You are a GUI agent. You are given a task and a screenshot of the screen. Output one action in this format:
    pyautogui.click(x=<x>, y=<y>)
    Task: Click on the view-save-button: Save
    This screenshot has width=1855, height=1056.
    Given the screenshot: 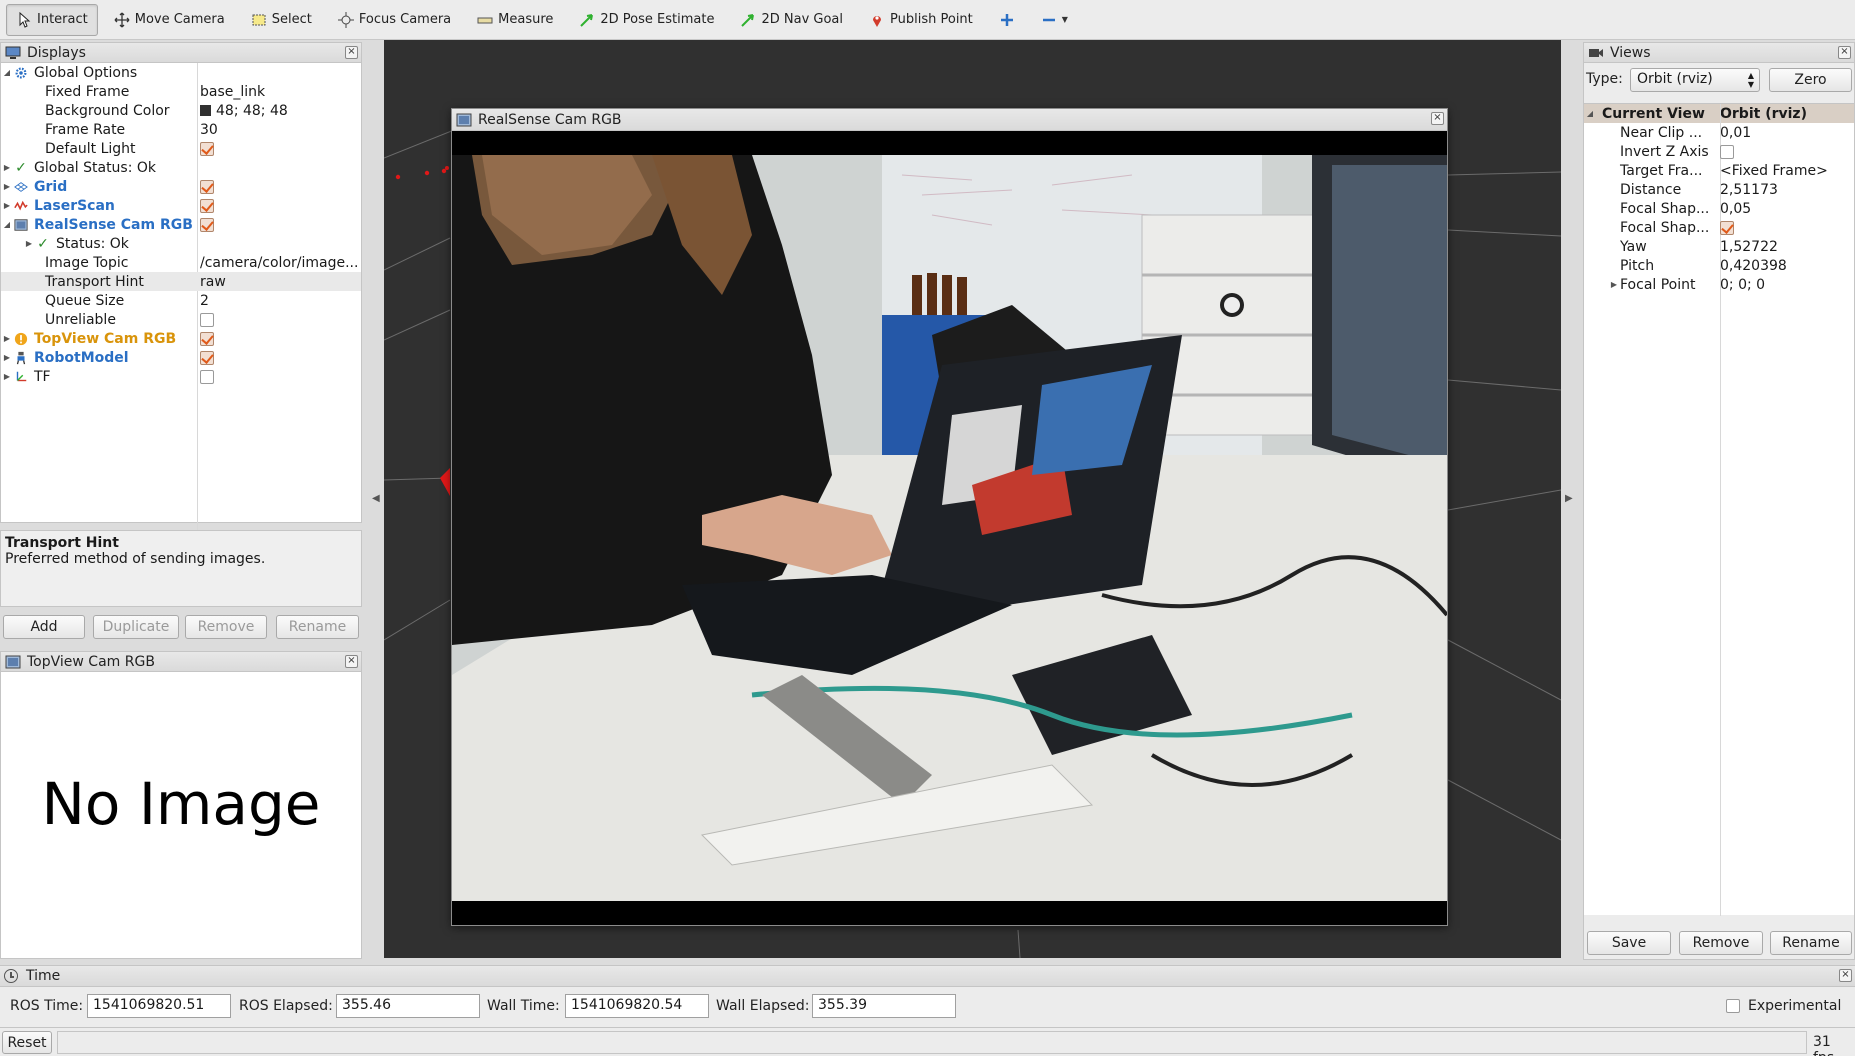 What is the action you would take?
    pyautogui.click(x=1629, y=943)
    